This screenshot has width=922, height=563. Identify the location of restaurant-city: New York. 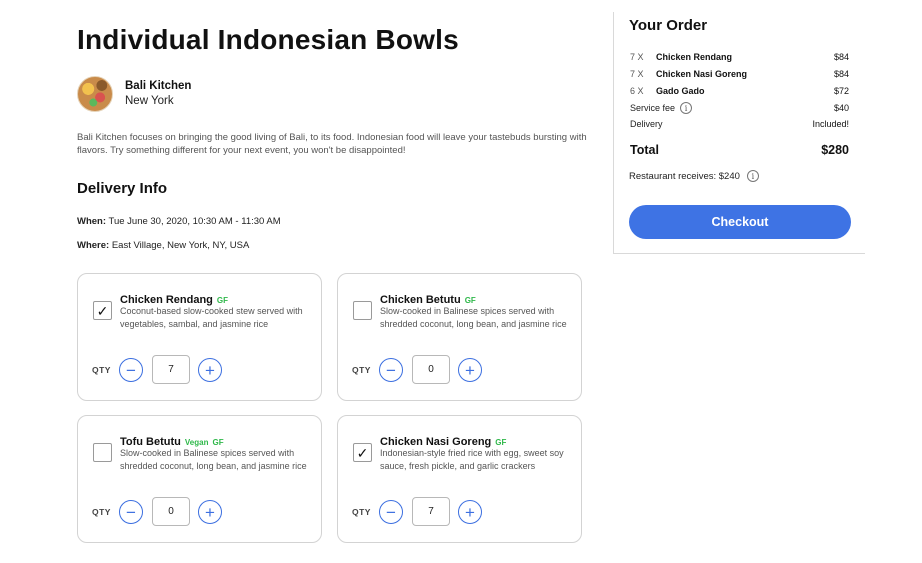
(149, 101).